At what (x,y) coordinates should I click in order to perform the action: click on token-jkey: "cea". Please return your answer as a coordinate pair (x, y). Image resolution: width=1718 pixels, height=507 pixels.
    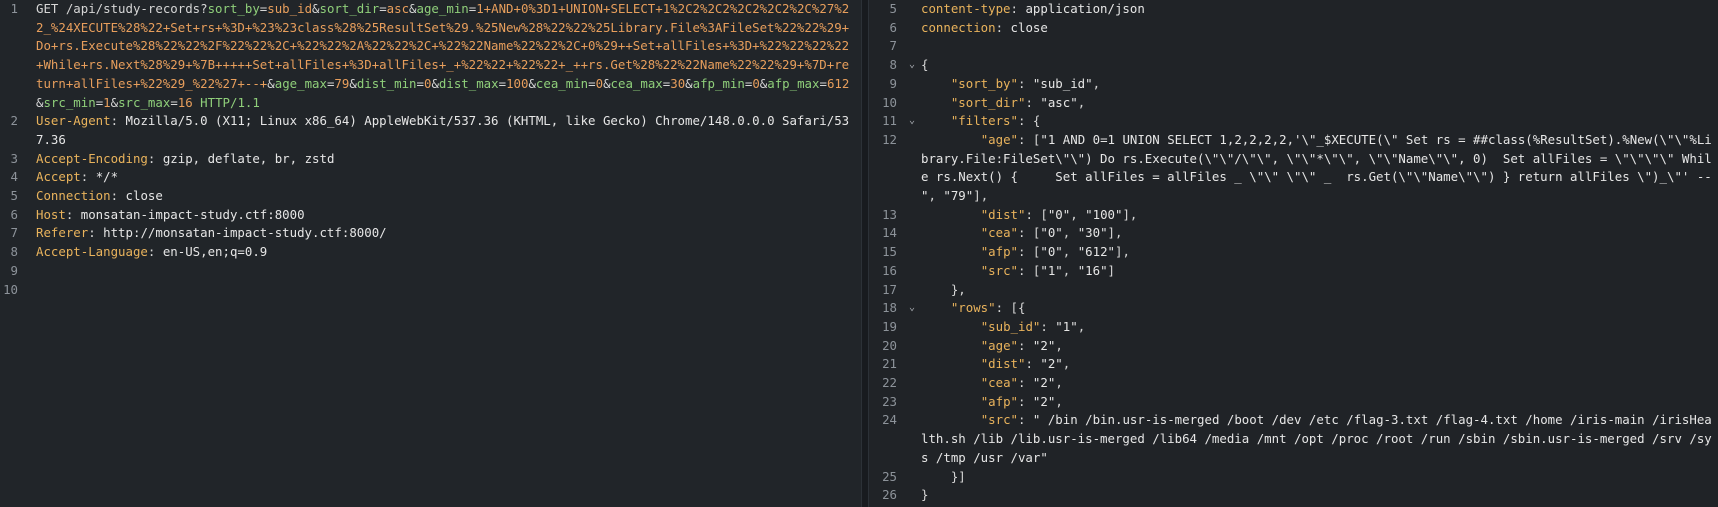
    Looking at the image, I should click on (999, 233).